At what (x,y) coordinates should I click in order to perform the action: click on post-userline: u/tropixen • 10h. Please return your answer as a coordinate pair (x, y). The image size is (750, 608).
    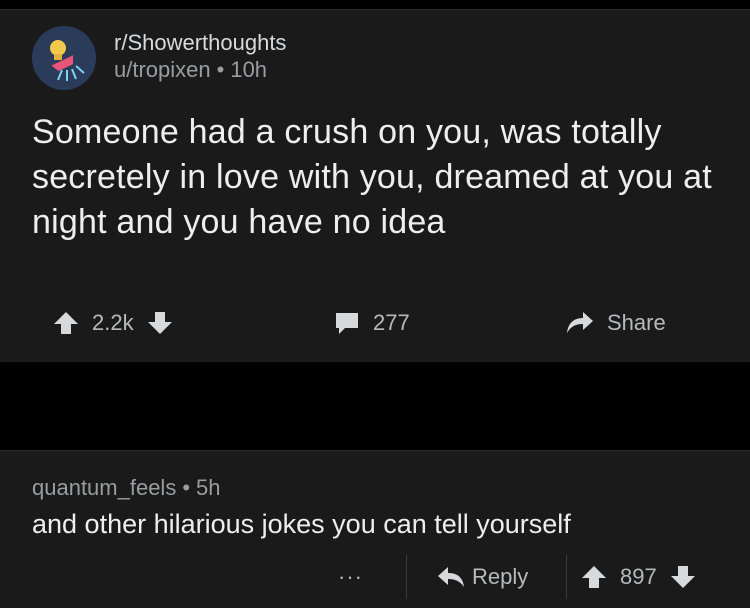
    Looking at the image, I should click on (200, 70).